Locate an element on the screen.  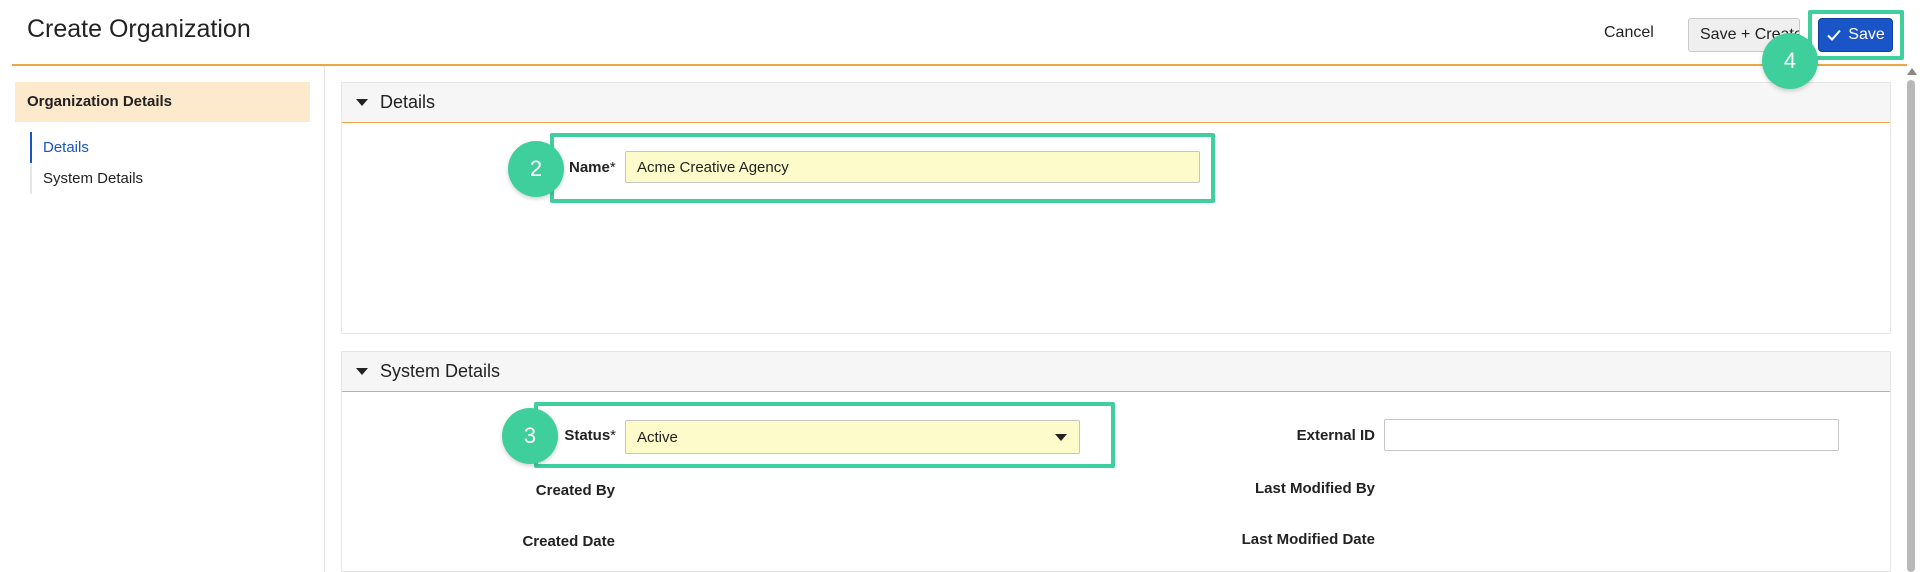
save-button-label: Save is located at coordinates (1866, 34).